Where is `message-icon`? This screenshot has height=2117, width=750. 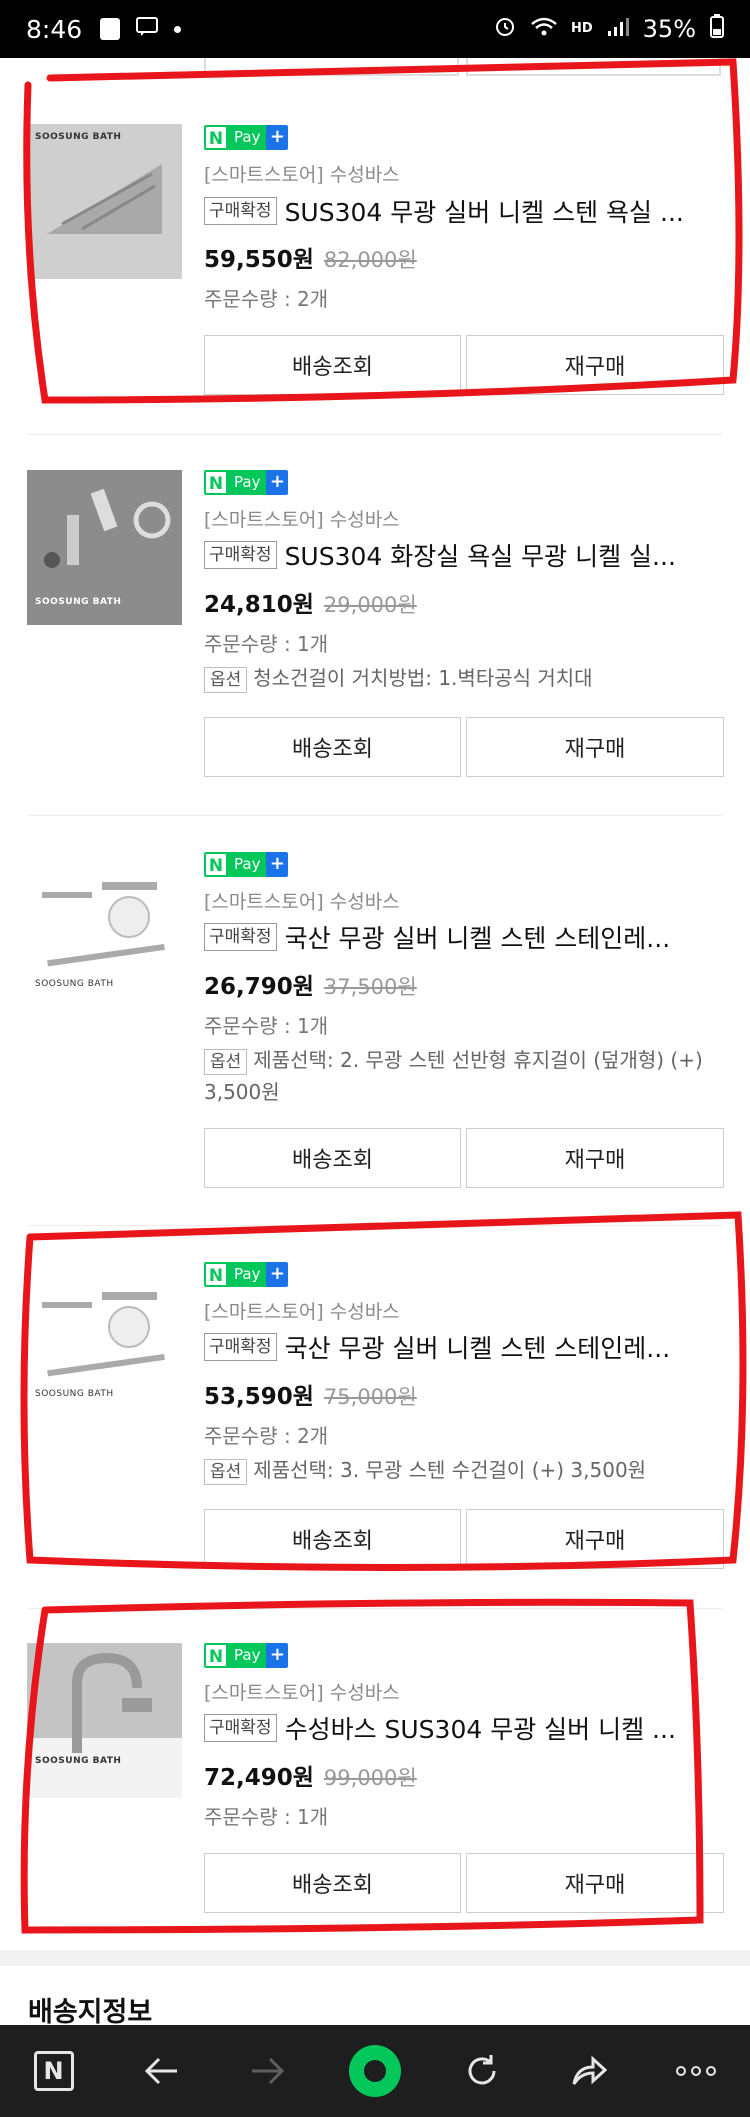
message-icon is located at coordinates (147, 29).